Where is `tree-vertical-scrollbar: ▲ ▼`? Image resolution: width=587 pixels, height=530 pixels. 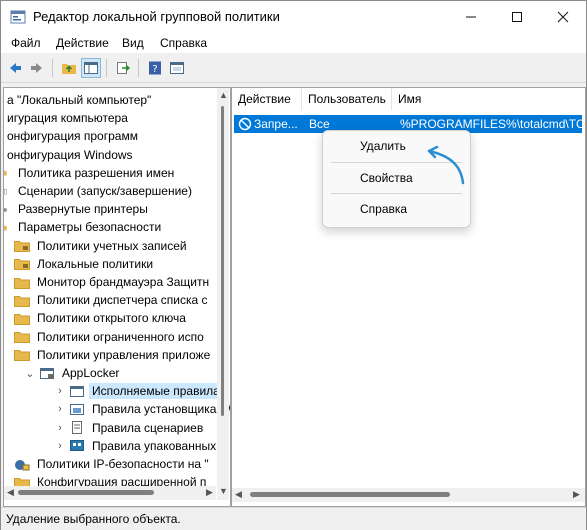 tree-vertical-scrollbar: ▲ ▼ is located at coordinates (223, 294).